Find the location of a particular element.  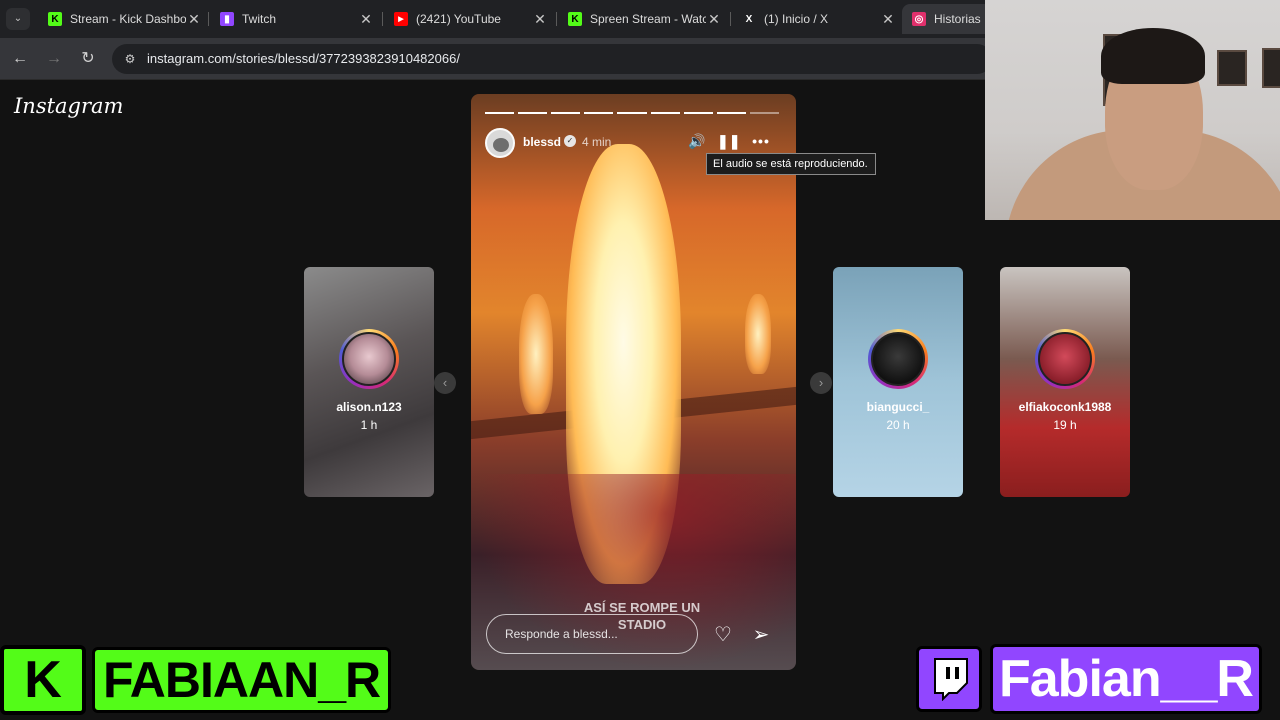

site-settings-icon: ⚙ is located at coordinates (130, 59).